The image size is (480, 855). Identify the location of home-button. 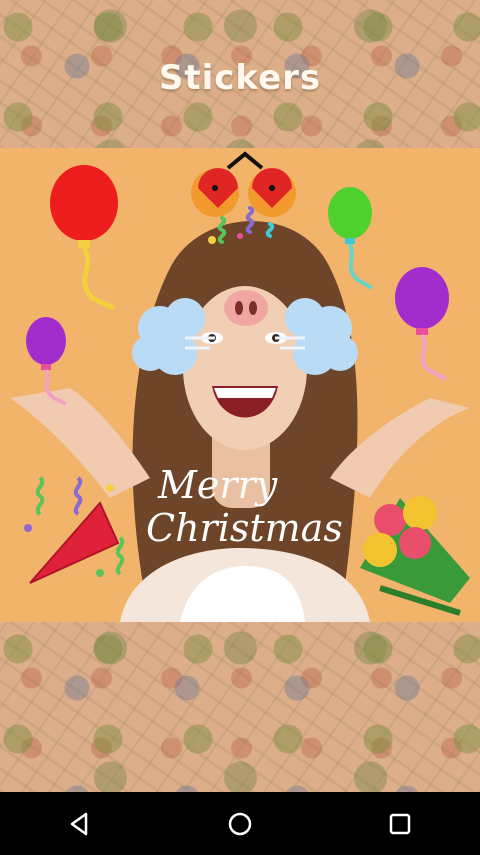
(240, 824).